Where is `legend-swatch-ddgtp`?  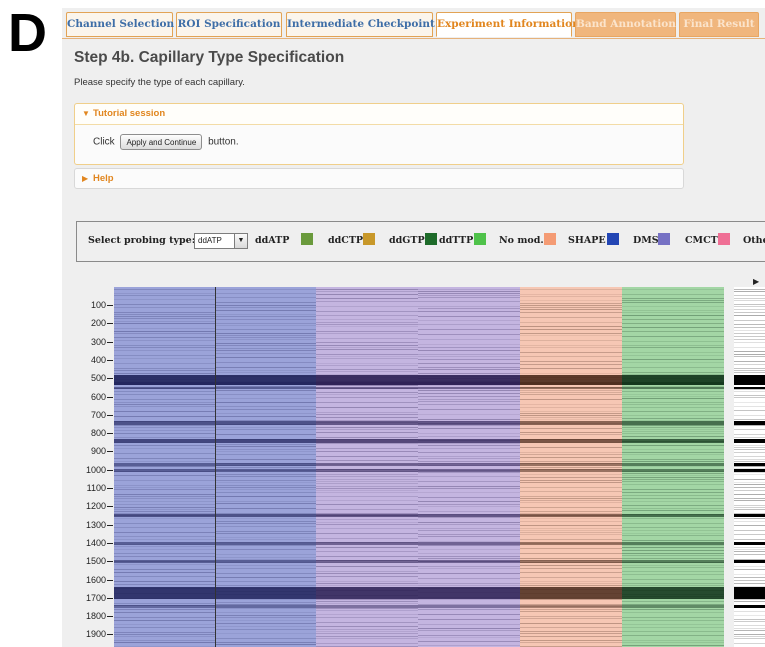
legend-swatch-ddgtp is located at coordinates (431, 239).